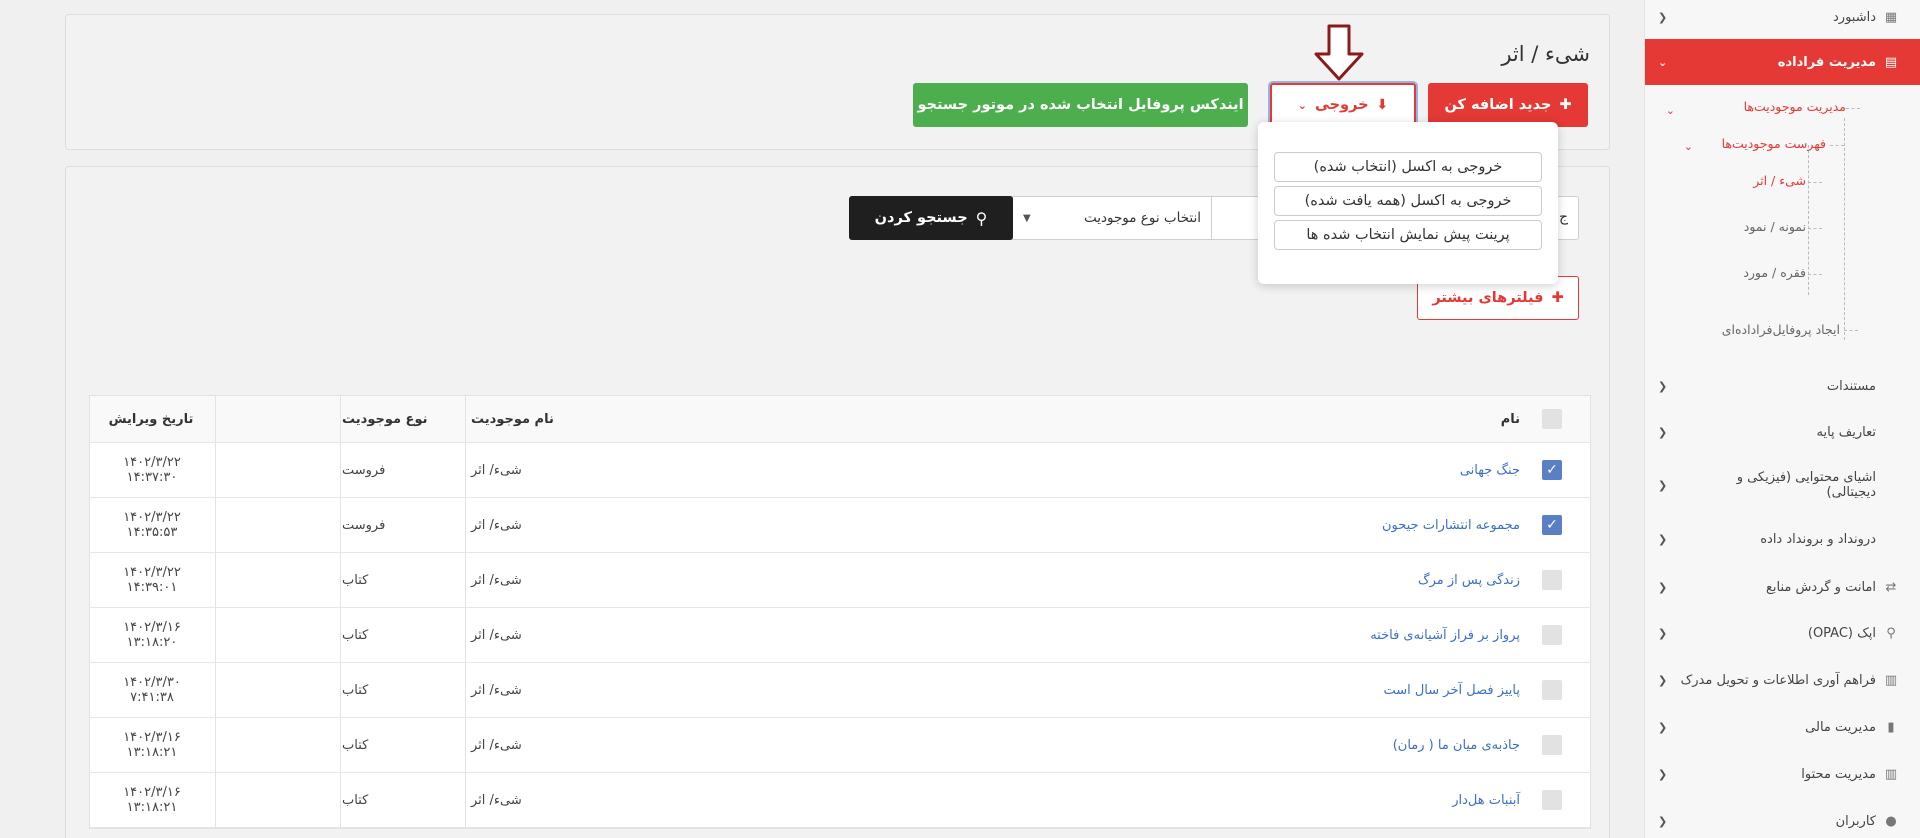  What do you see at coordinates (1080, 105) in the screenshot?
I see `index-profile-button: ایندکس پروفایل انتخاب شده در موتور جستجو` at bounding box center [1080, 105].